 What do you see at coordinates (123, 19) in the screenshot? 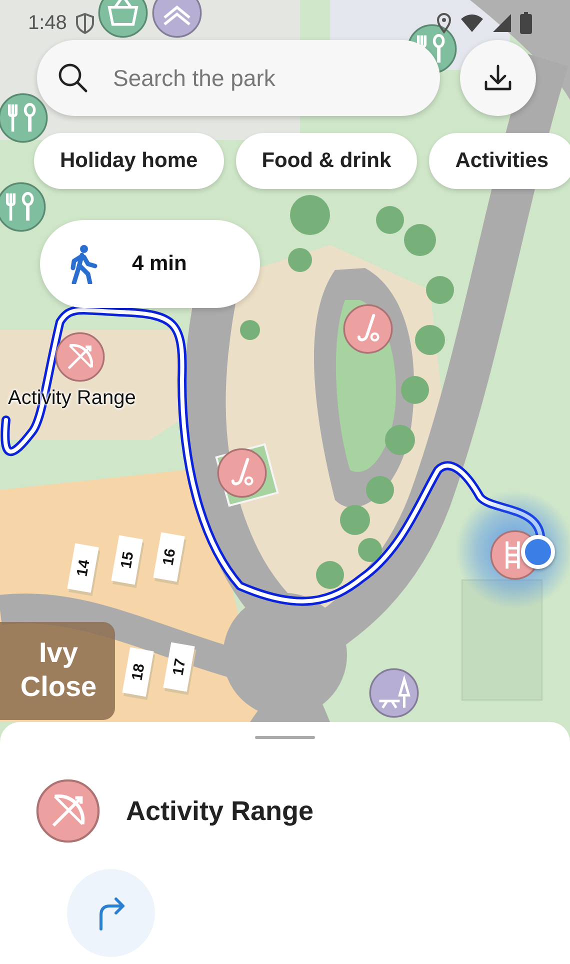
I see `basket-icon` at bounding box center [123, 19].